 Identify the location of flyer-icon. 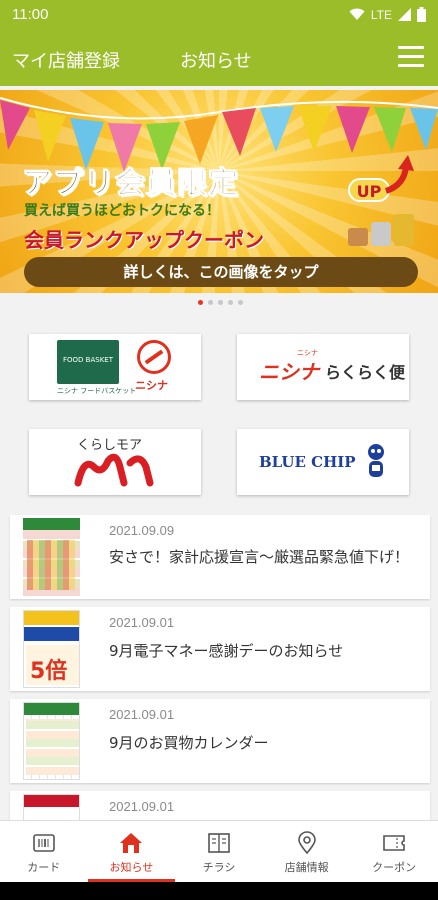
(219, 843).